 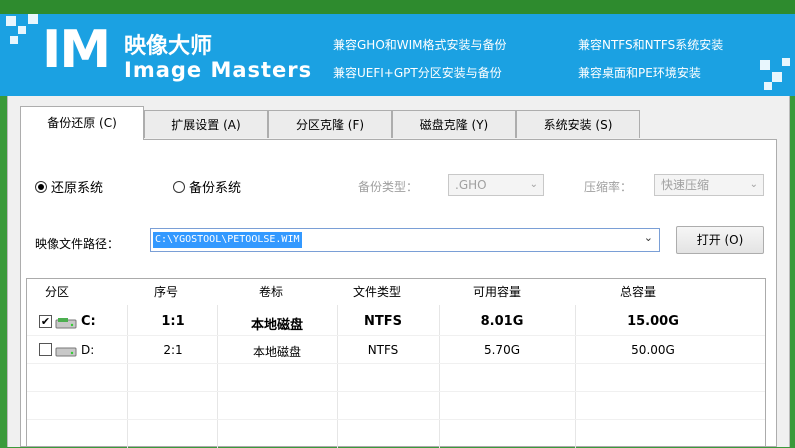 What do you see at coordinates (215, 188) in the screenshot?
I see `backup-system-label: 备份系统` at bounding box center [215, 188].